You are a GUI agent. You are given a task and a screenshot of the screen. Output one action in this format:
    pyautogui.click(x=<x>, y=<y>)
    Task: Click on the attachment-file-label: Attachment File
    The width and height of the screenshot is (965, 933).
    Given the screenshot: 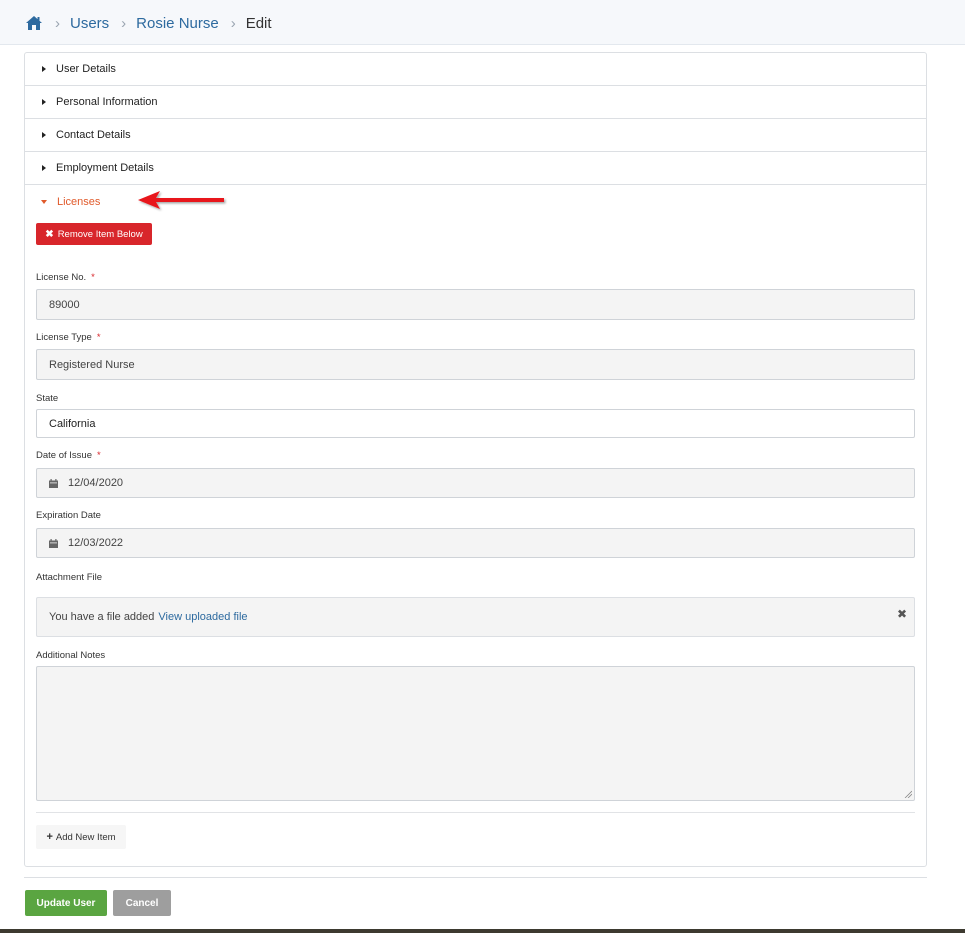 What is the action you would take?
    pyautogui.click(x=69, y=577)
    